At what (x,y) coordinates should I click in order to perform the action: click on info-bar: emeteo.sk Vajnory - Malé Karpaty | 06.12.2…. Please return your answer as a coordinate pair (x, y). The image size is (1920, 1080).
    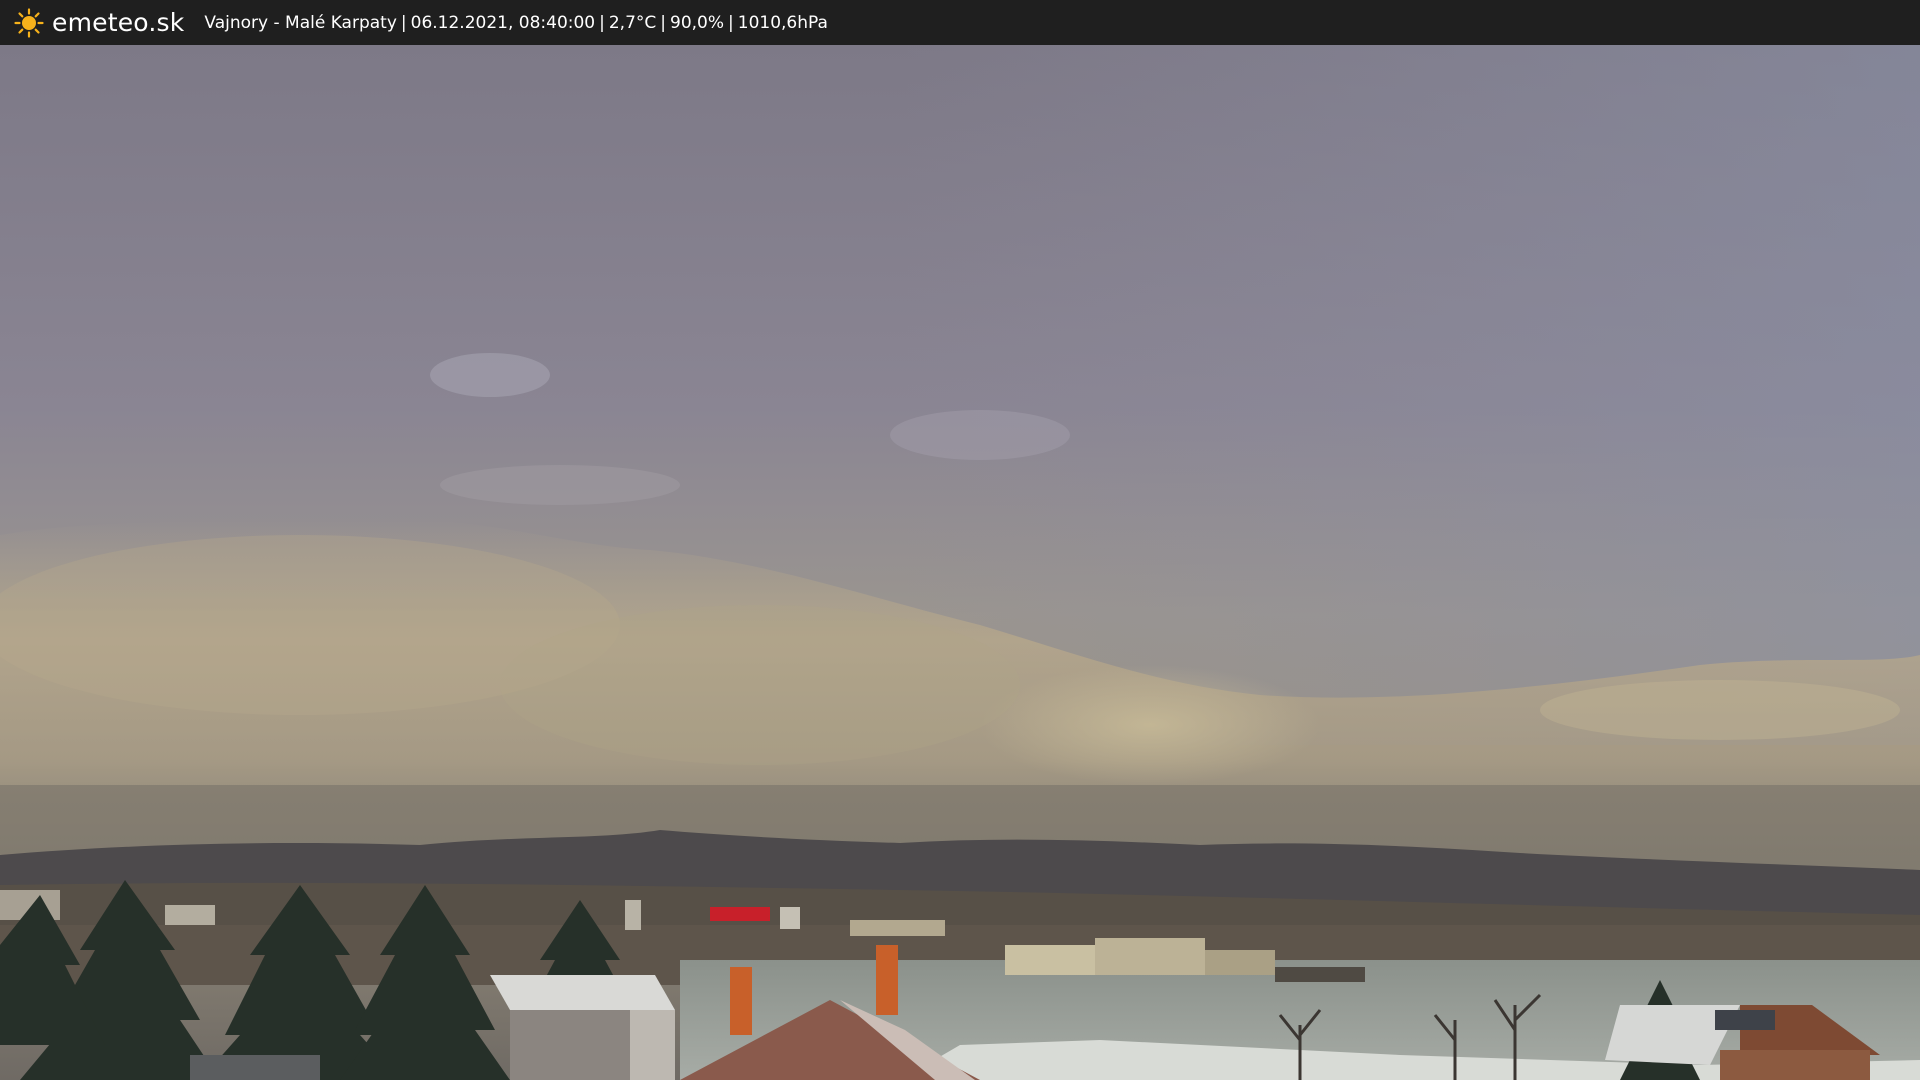
    Looking at the image, I should click on (960, 22).